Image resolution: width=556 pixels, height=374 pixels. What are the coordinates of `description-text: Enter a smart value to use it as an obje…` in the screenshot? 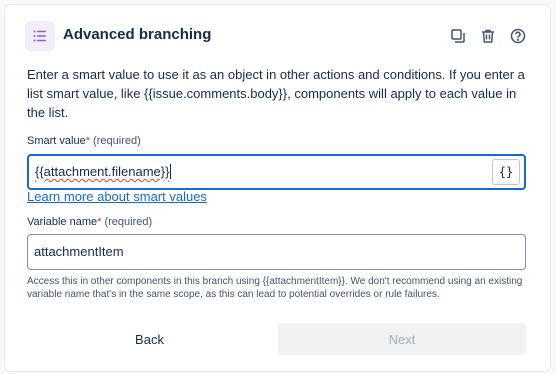 It's located at (276, 93).